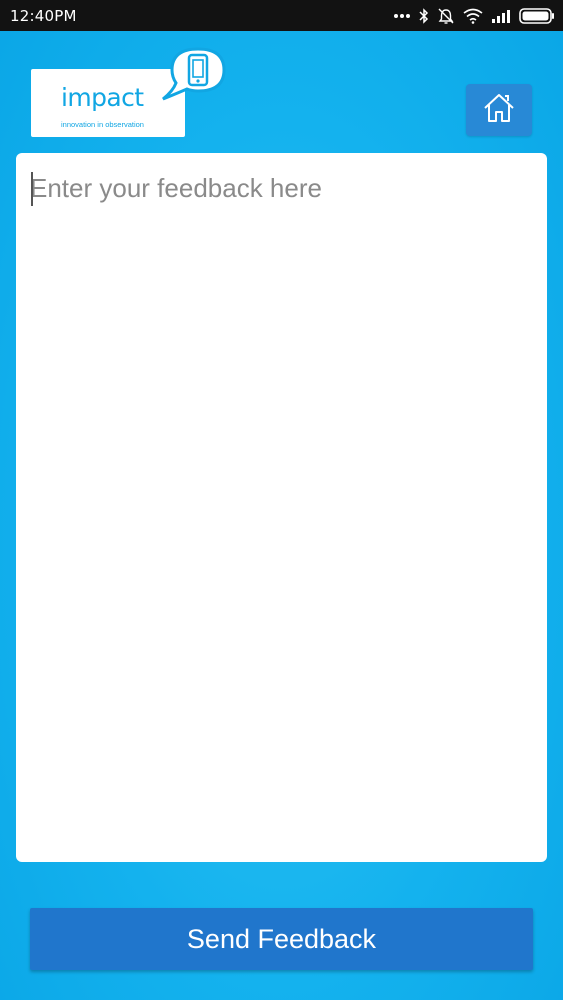  I want to click on wifi-icon, so click(473, 16).